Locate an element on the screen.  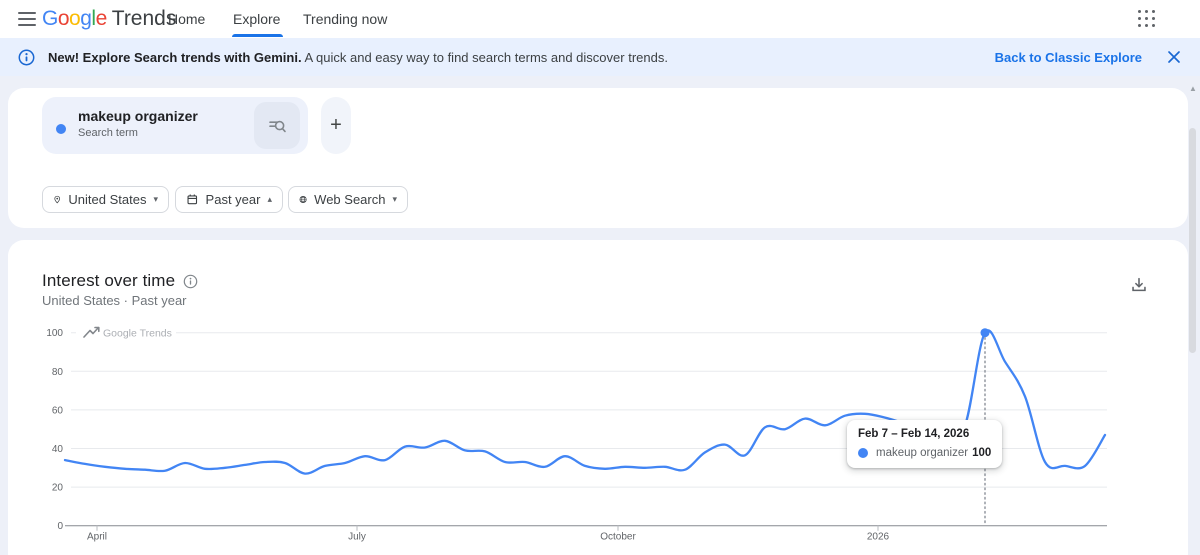
nav-tab-explore: Explore is located at coordinates (257, 19).